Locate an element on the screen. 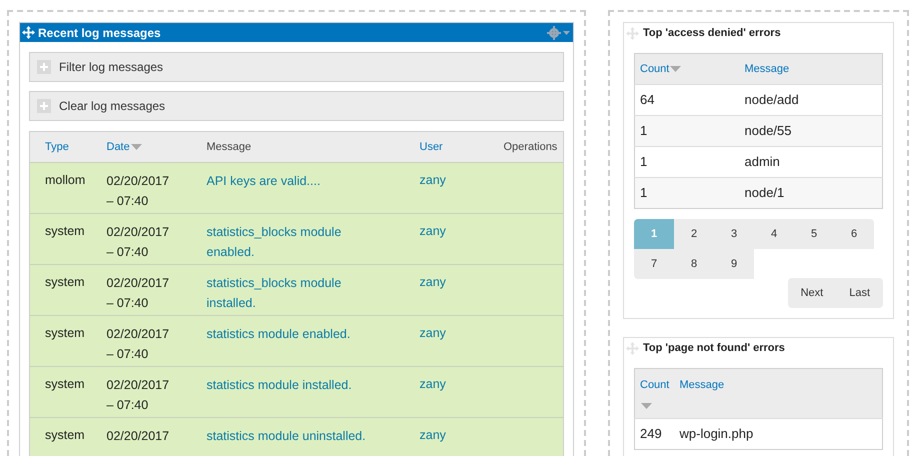 This screenshot has width=920, height=456. block-title: Top 'page not found' errors is located at coordinates (714, 348).